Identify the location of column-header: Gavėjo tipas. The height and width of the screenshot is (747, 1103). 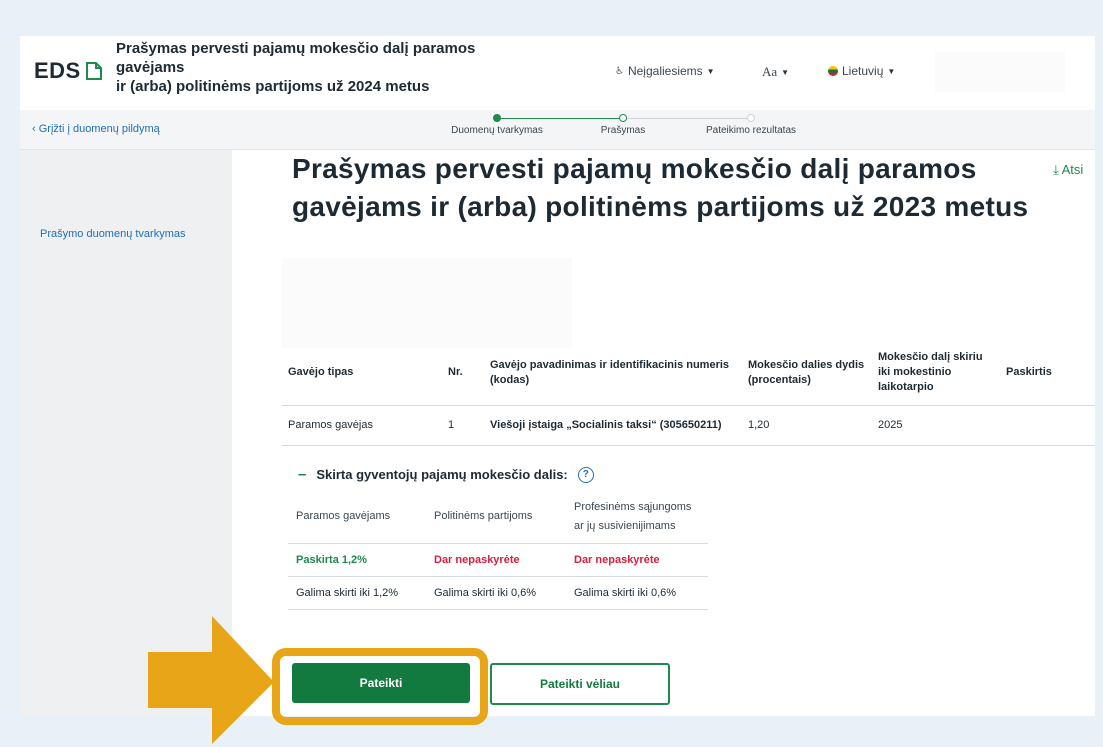
(362, 373).